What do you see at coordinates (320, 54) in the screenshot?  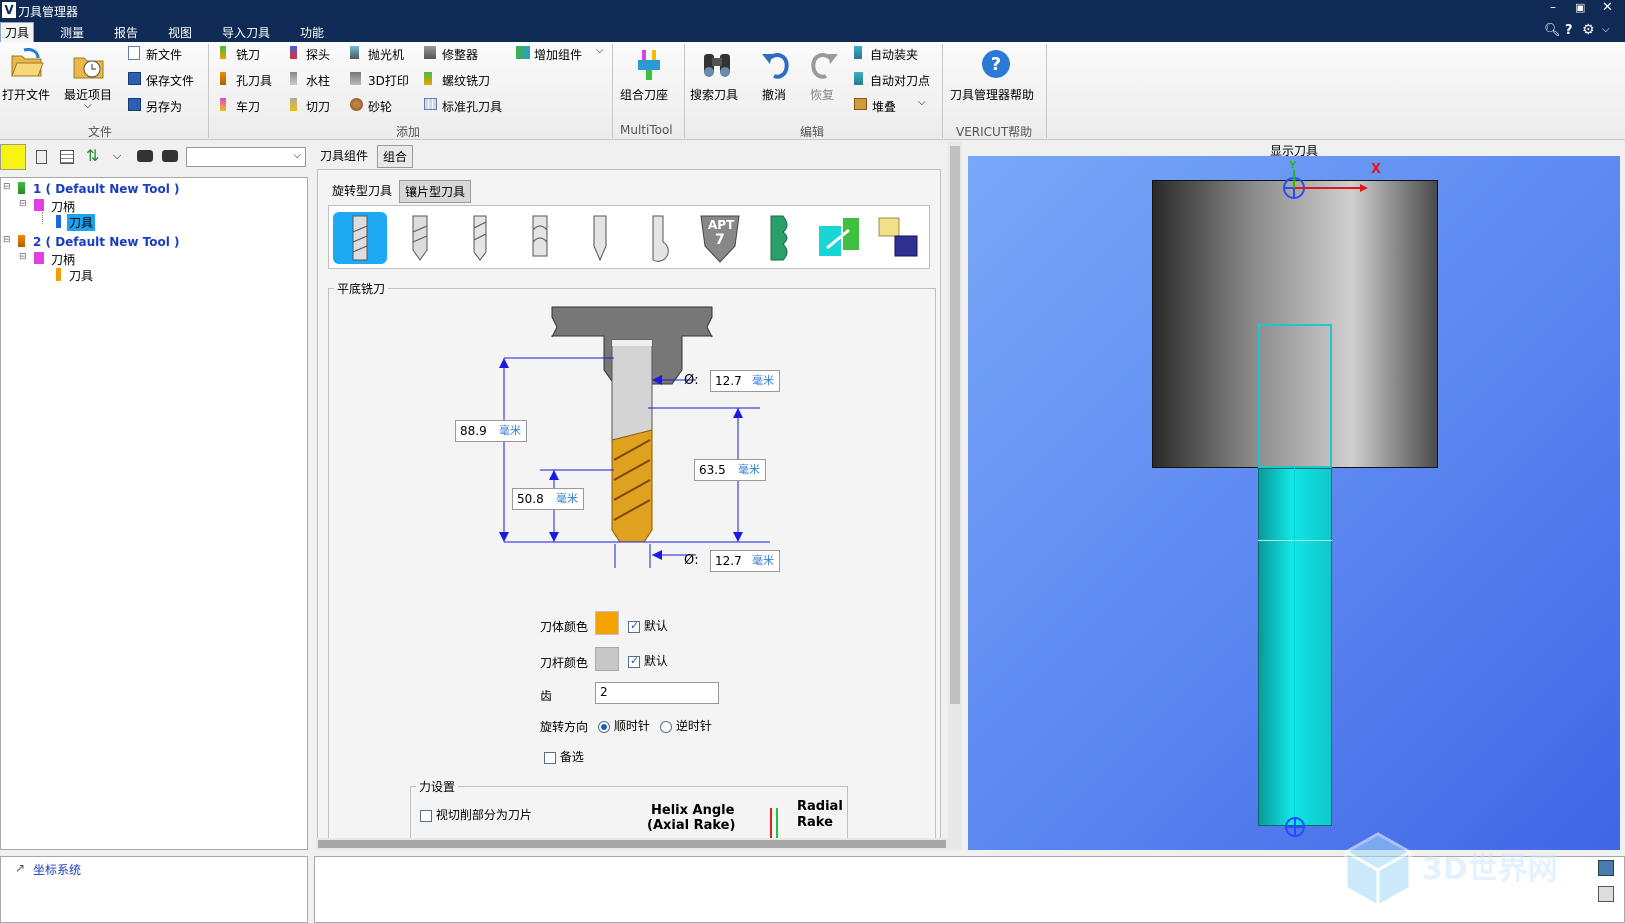 I see `probe-button: 探头` at bounding box center [320, 54].